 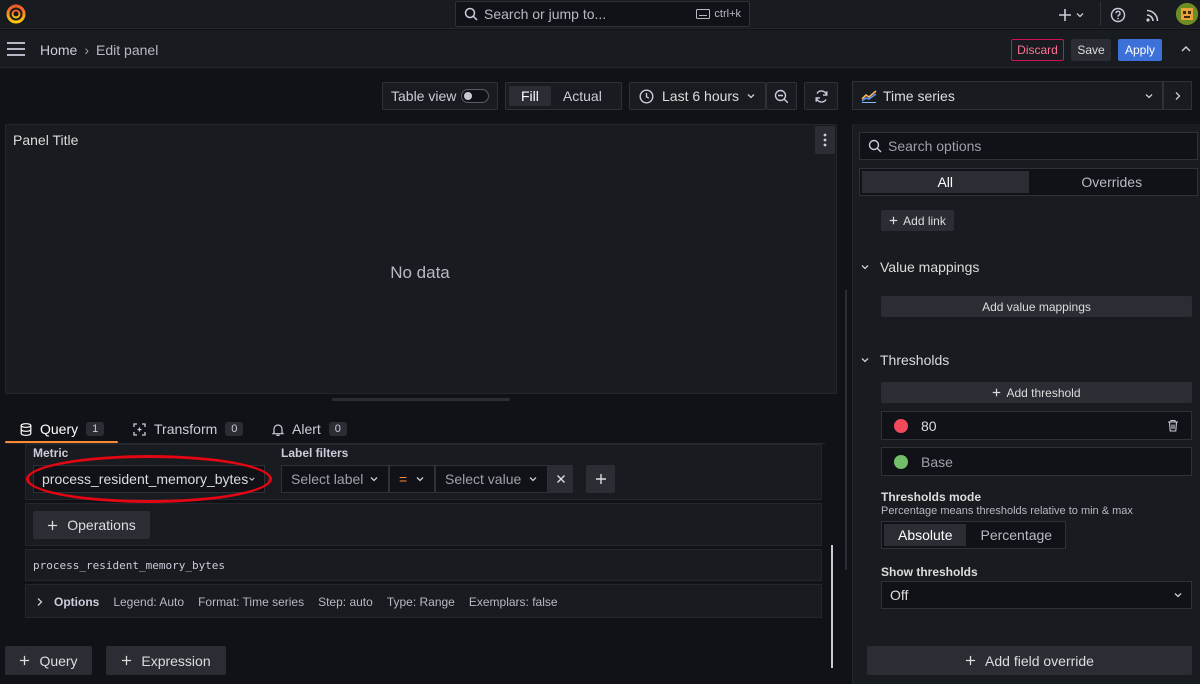 What do you see at coordinates (421, 399) in the screenshot?
I see `pane-resize-handle` at bounding box center [421, 399].